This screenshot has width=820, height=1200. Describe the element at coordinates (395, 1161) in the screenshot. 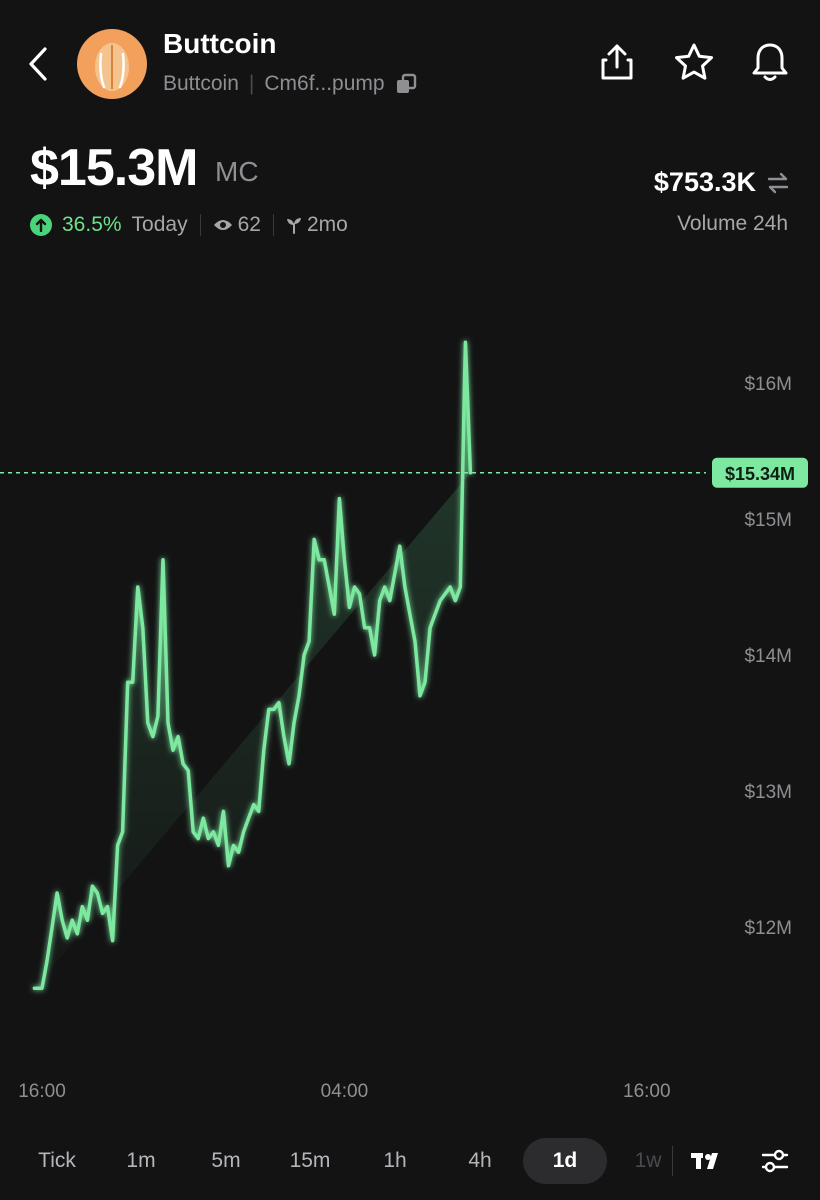

I see `timeframe-tab-1h: 1h` at that location.